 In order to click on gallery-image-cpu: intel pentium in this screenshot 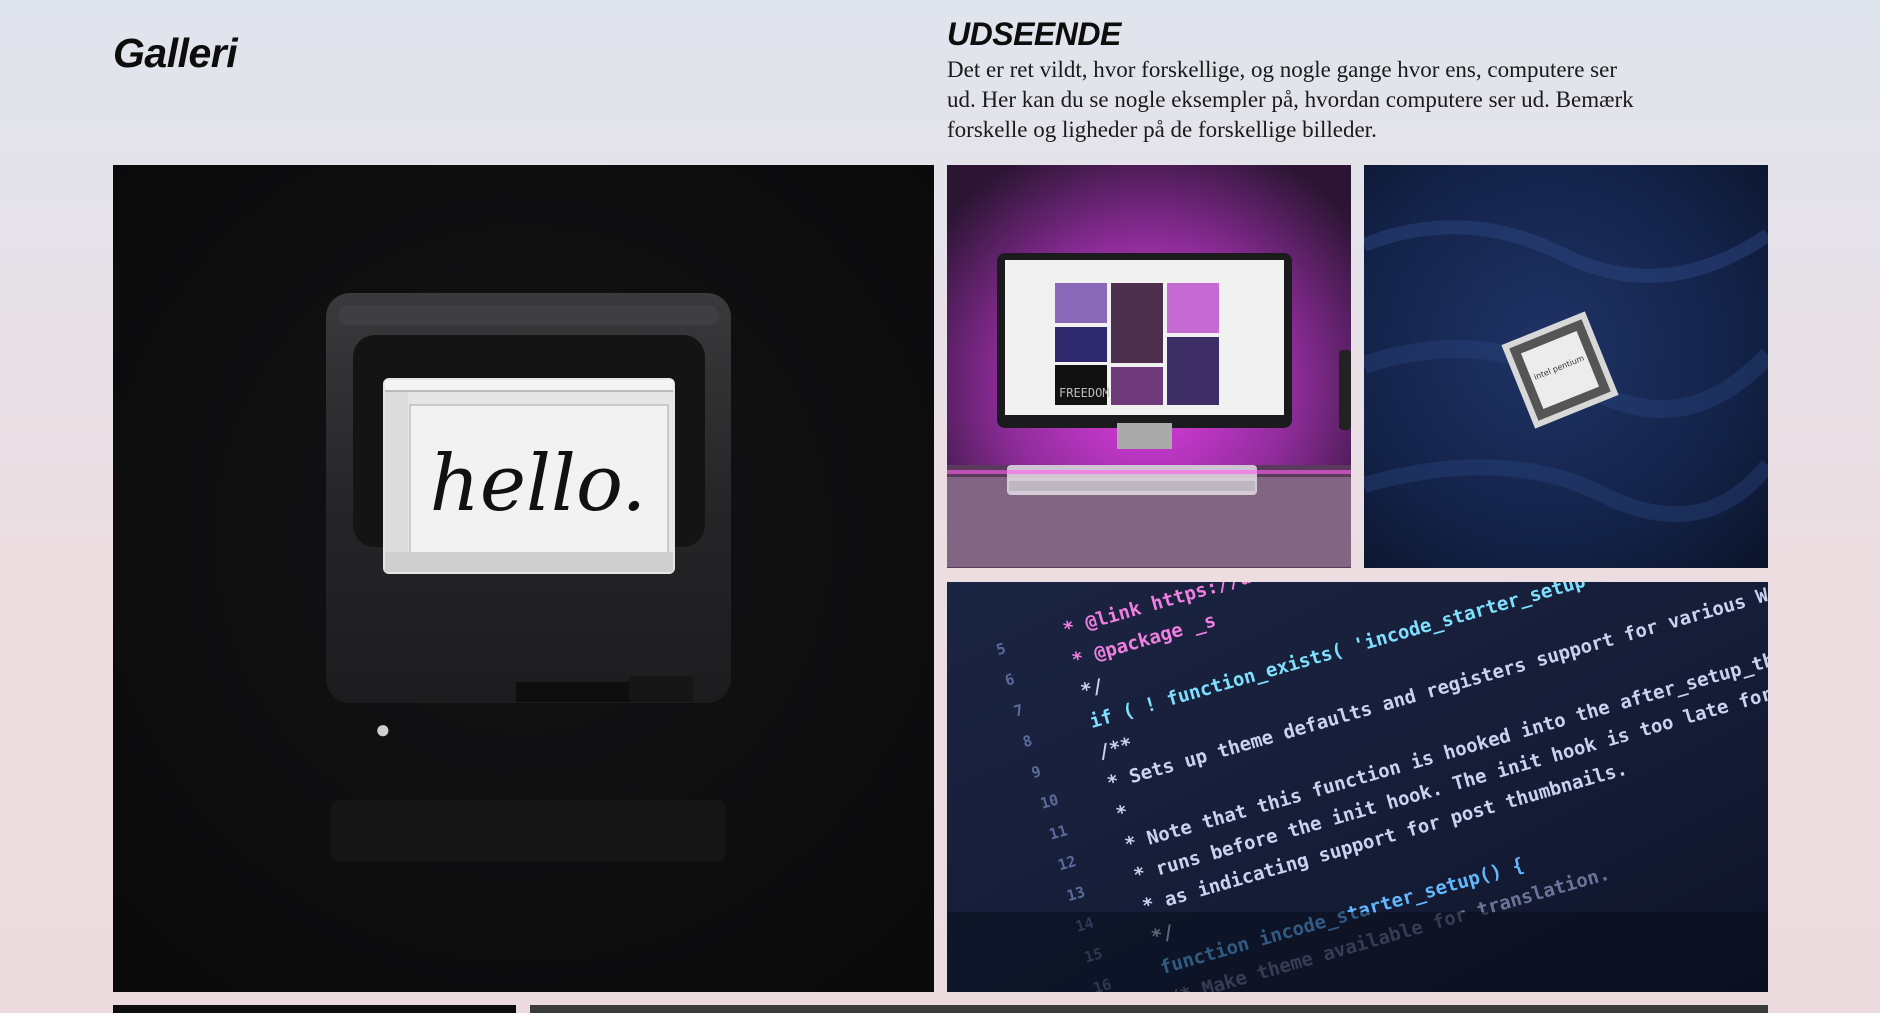, I will do `click(1566, 366)`.